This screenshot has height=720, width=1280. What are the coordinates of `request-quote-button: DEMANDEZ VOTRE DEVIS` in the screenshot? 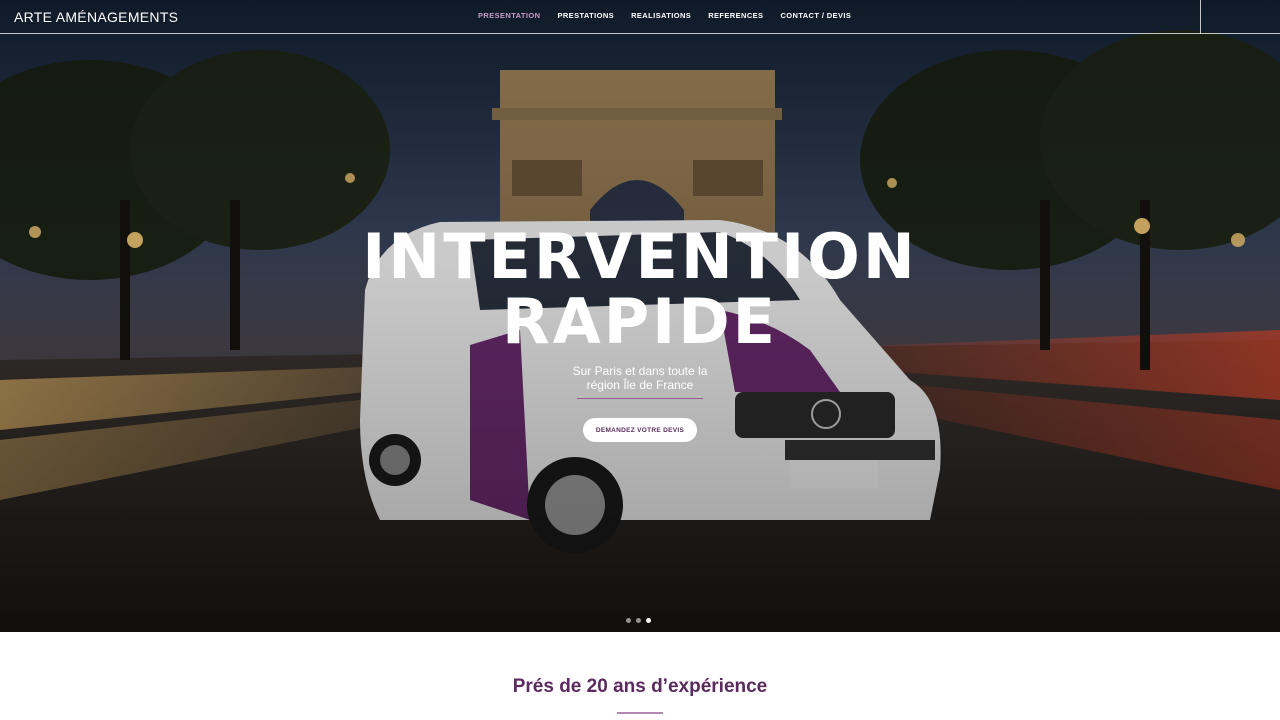 It's located at (640, 430).